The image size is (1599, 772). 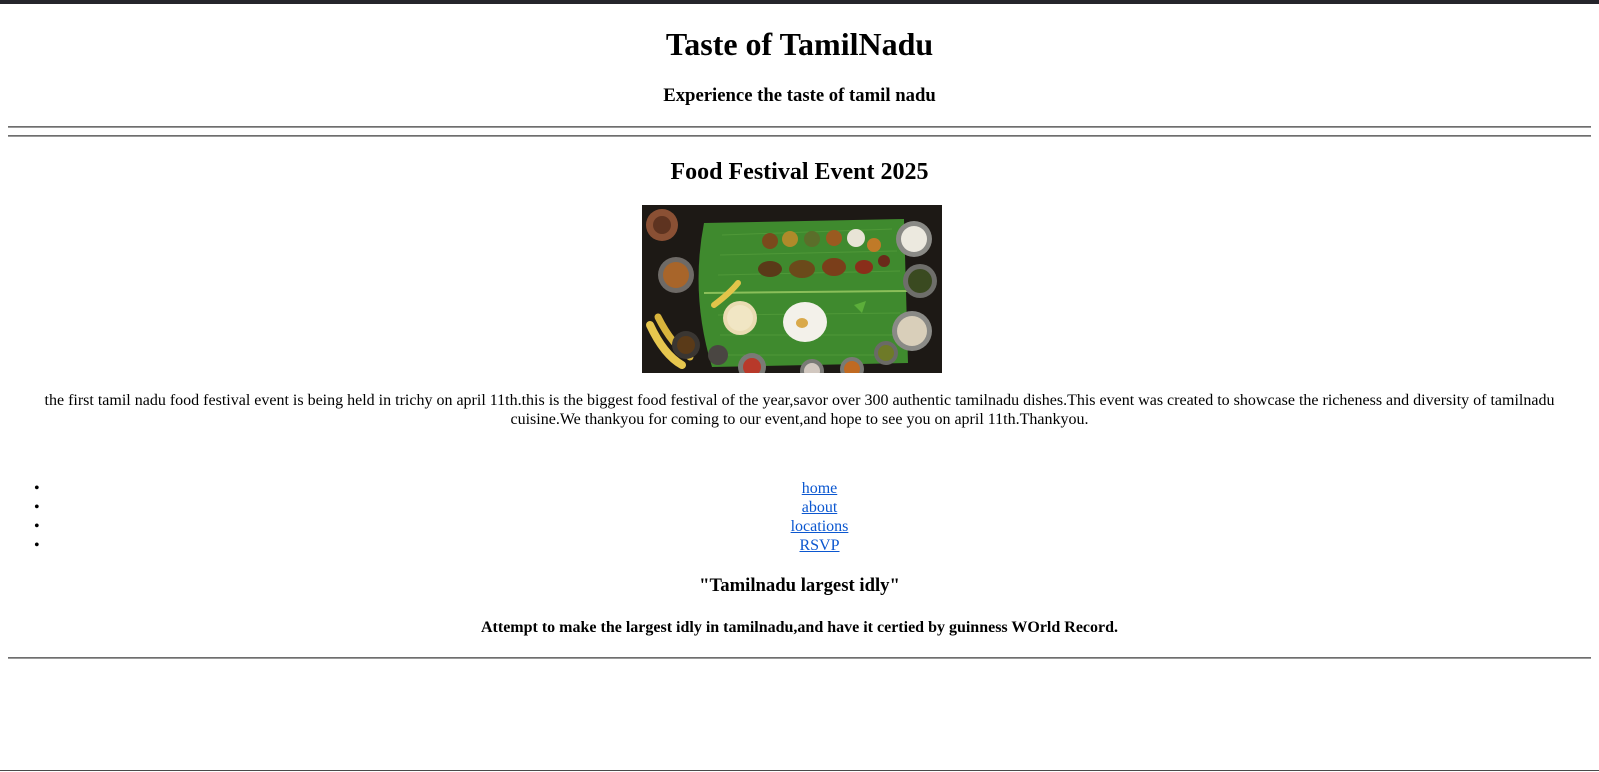 I want to click on footer-divider, so click(x=799, y=658).